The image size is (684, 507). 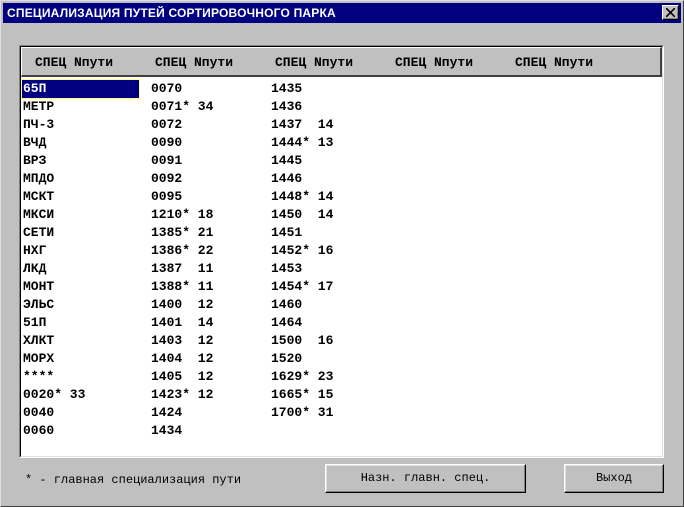 What do you see at coordinates (80, 395) in the screenshot?
I see `list-item: 0020* 33` at bounding box center [80, 395].